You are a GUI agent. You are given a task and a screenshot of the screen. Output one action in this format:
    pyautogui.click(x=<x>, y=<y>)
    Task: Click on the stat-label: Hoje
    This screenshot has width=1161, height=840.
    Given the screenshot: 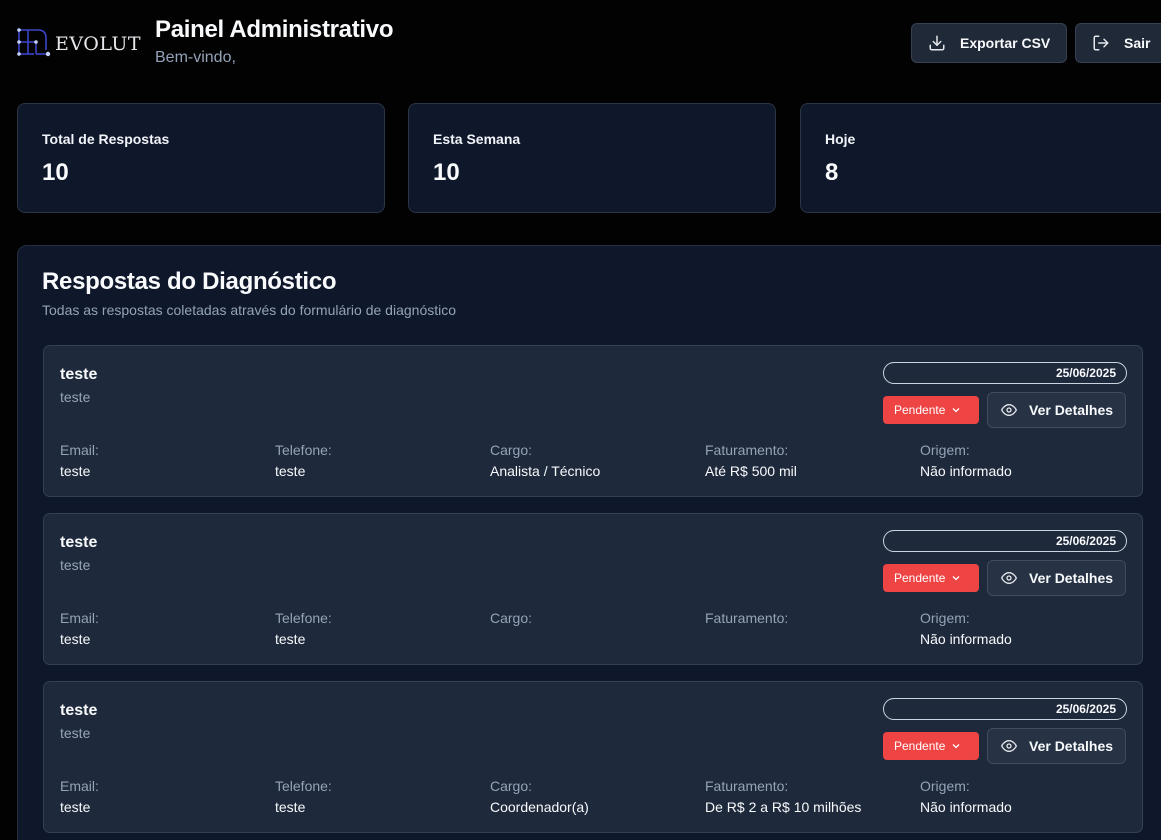 What is the action you would take?
    pyautogui.click(x=840, y=139)
    